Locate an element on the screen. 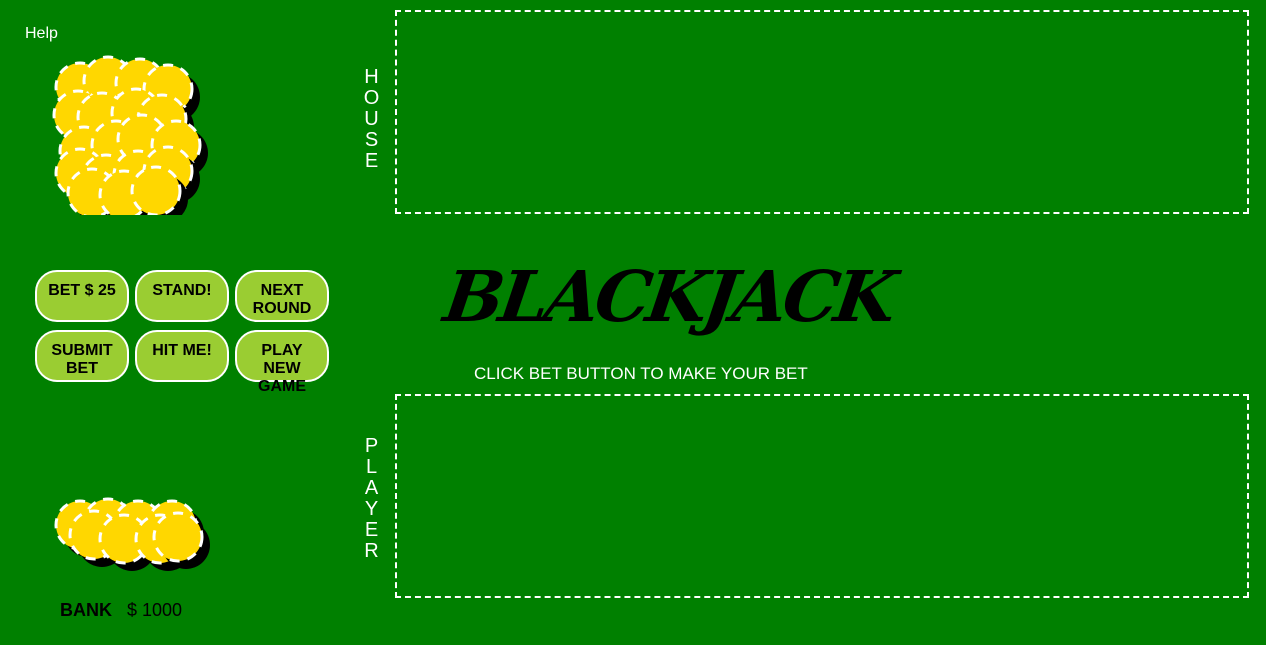 This screenshot has height=645, width=1266. hit-button: HIT ME! is located at coordinates (182, 356).